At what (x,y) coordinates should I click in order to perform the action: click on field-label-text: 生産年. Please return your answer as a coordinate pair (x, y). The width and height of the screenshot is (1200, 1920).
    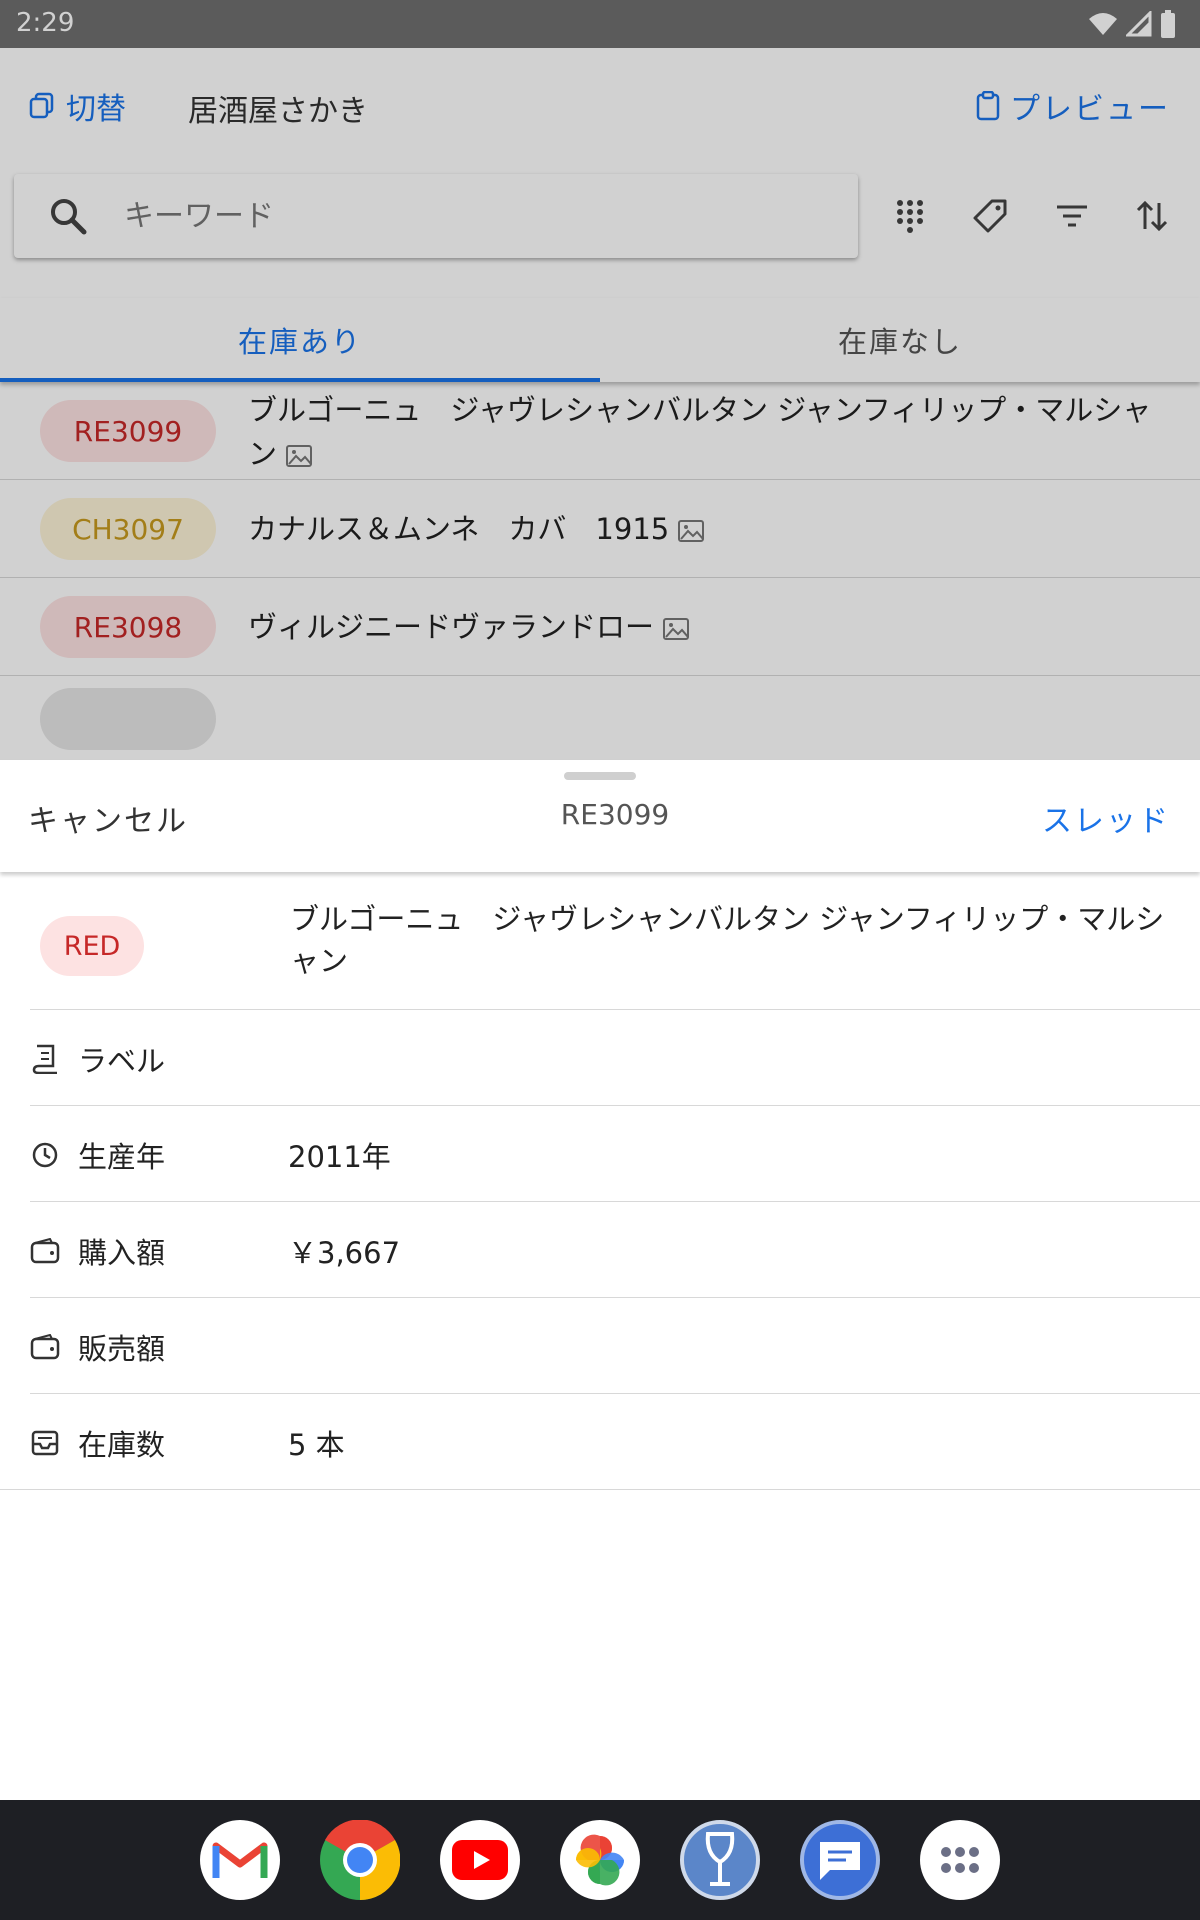
    Looking at the image, I should click on (122, 1157).